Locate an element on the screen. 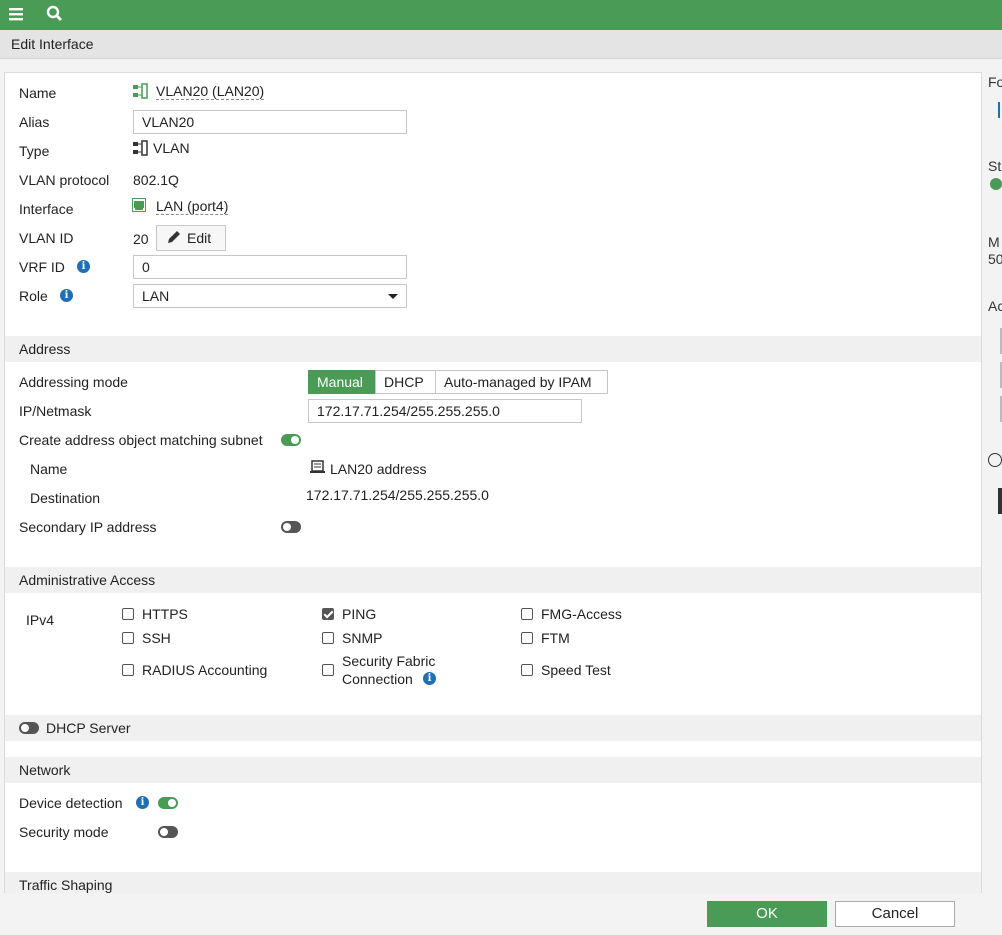  mode-dhcp-button: DHCP is located at coordinates (405, 382).